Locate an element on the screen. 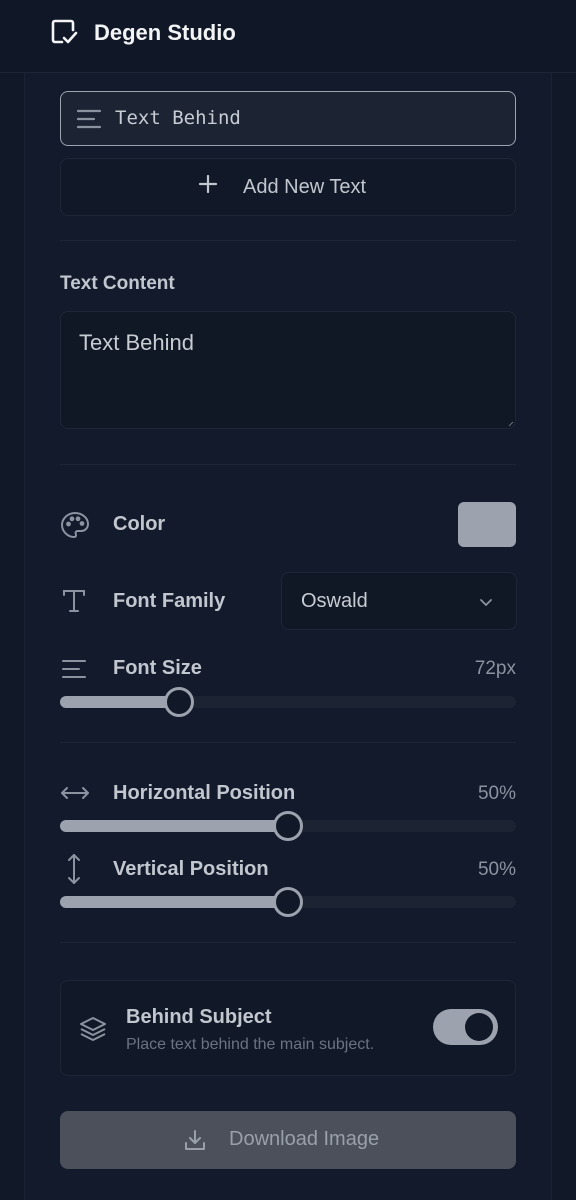 The width and height of the screenshot is (576, 1200). behind-subject-toggle is located at coordinates (465, 1027).